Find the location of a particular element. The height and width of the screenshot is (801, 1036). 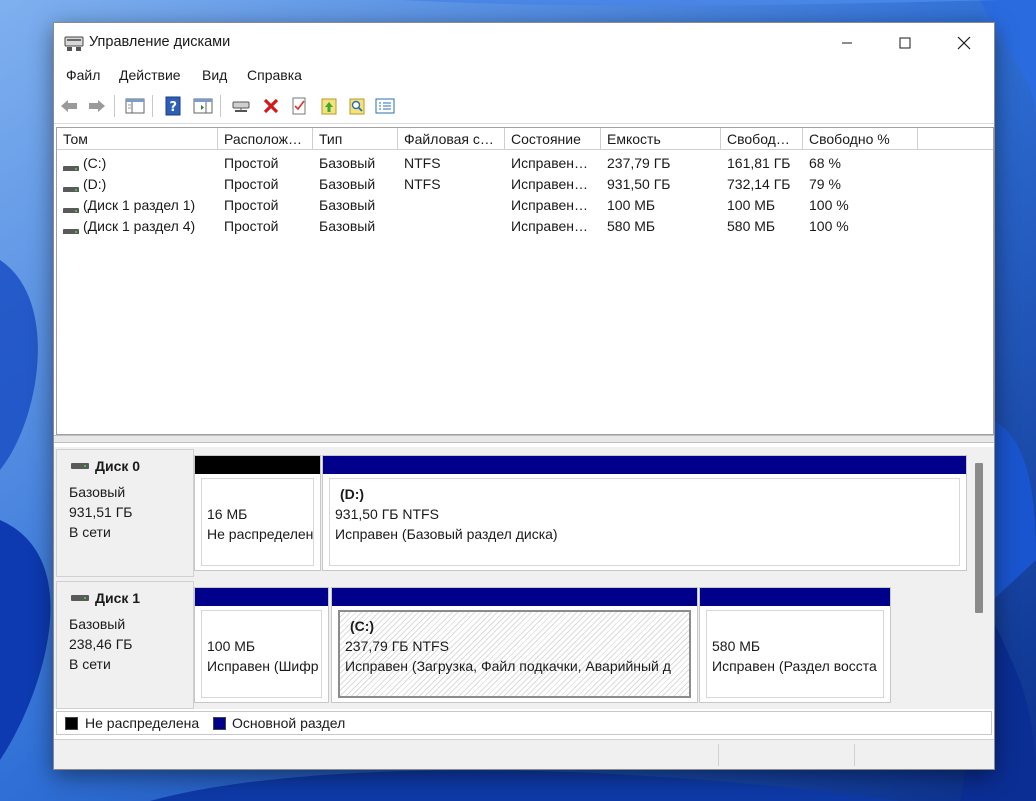

help-button: ? is located at coordinates (173, 106).